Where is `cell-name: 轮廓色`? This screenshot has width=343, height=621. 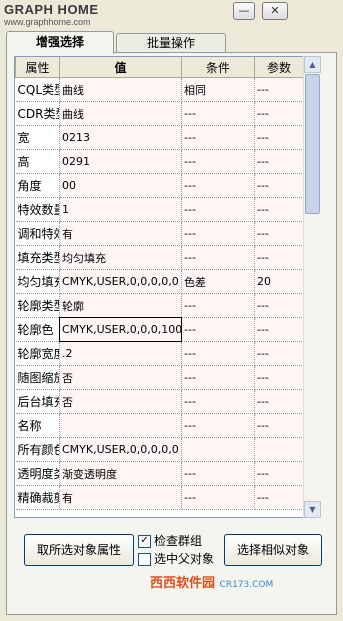 cell-name: 轮廓色 is located at coordinates (37, 329).